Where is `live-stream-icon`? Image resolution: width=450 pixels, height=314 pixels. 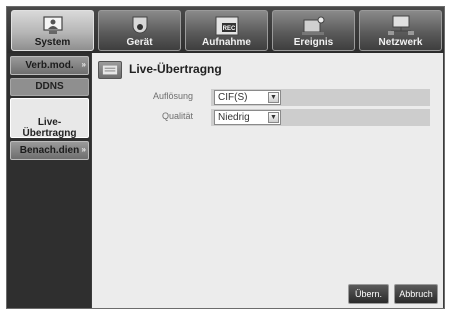 live-stream-icon is located at coordinates (110, 70).